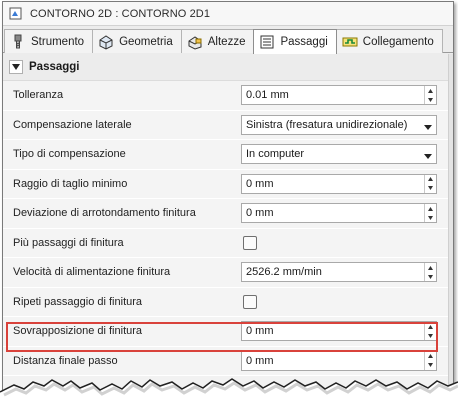 The image size is (458, 413). I want to click on tab-label: Collegamento, so click(398, 41).